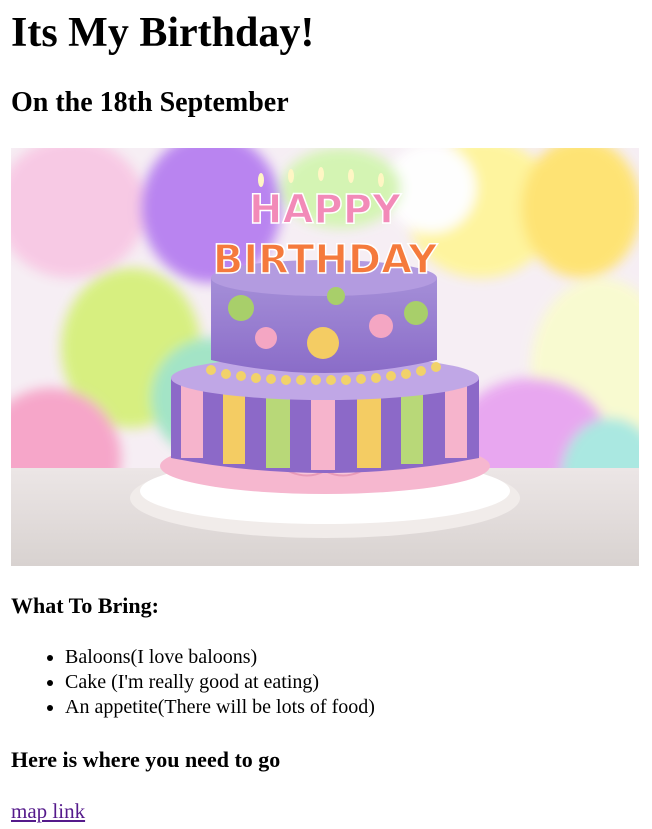 The height and width of the screenshot is (829, 652). I want to click on page-subtitle: On the 18th September, so click(150, 102).